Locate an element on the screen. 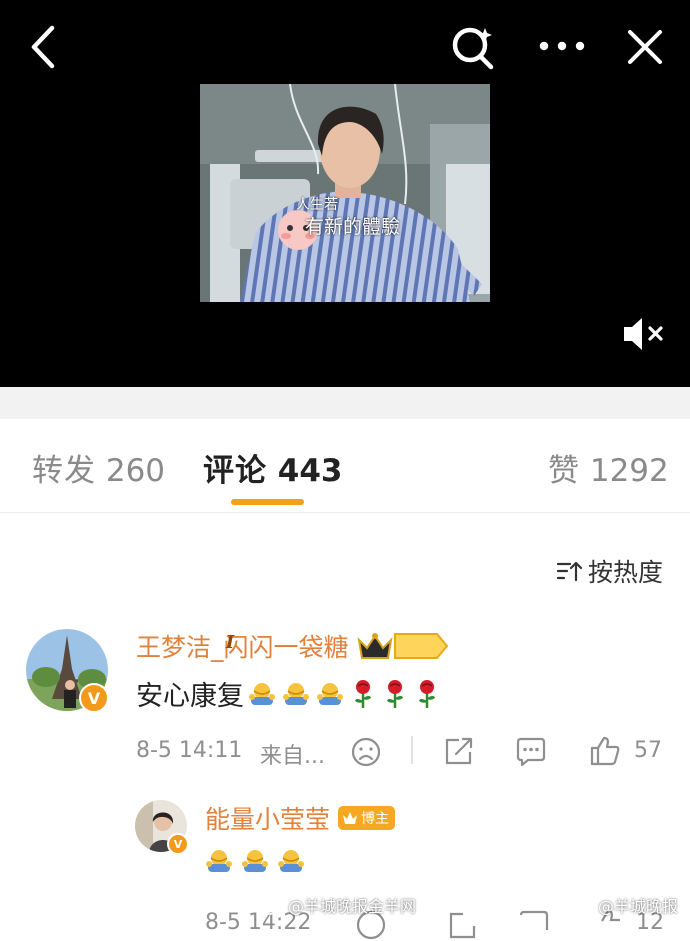 The width and height of the screenshot is (690, 941). meta-divider is located at coordinates (412, 750).